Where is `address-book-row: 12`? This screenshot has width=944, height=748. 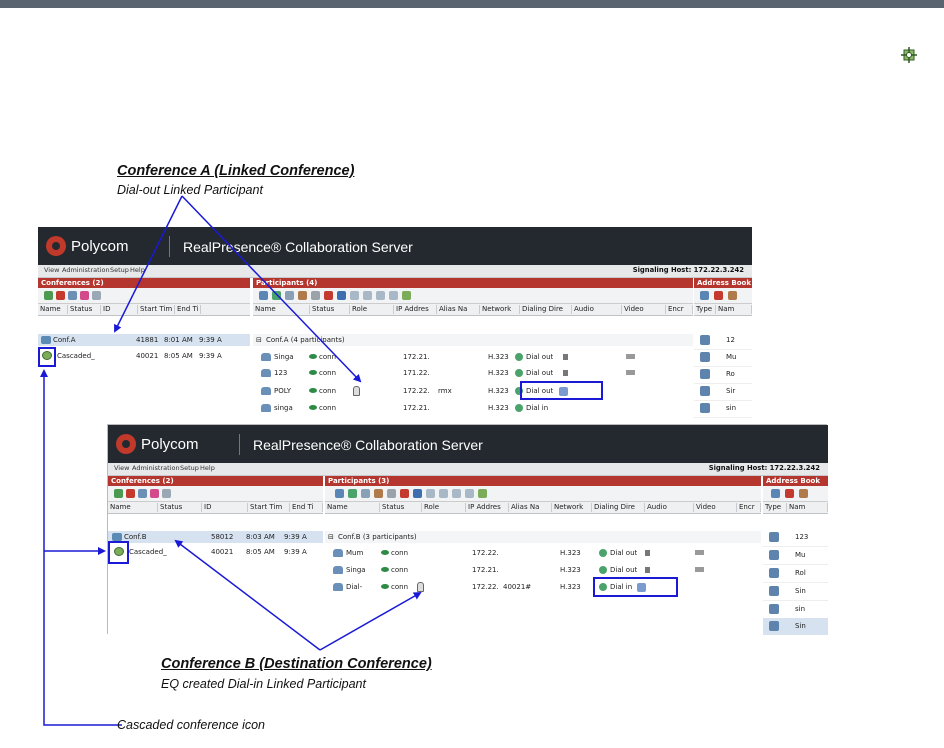
address-book-row: 12 is located at coordinates (723, 341).